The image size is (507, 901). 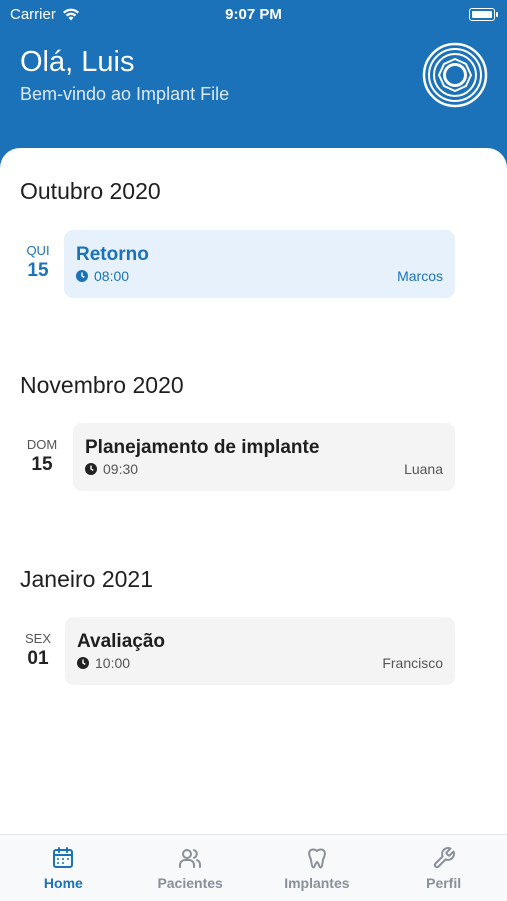 What do you see at coordinates (260, 651) in the screenshot?
I see `appointment-card: Avaliação 10:00 Francisco` at bounding box center [260, 651].